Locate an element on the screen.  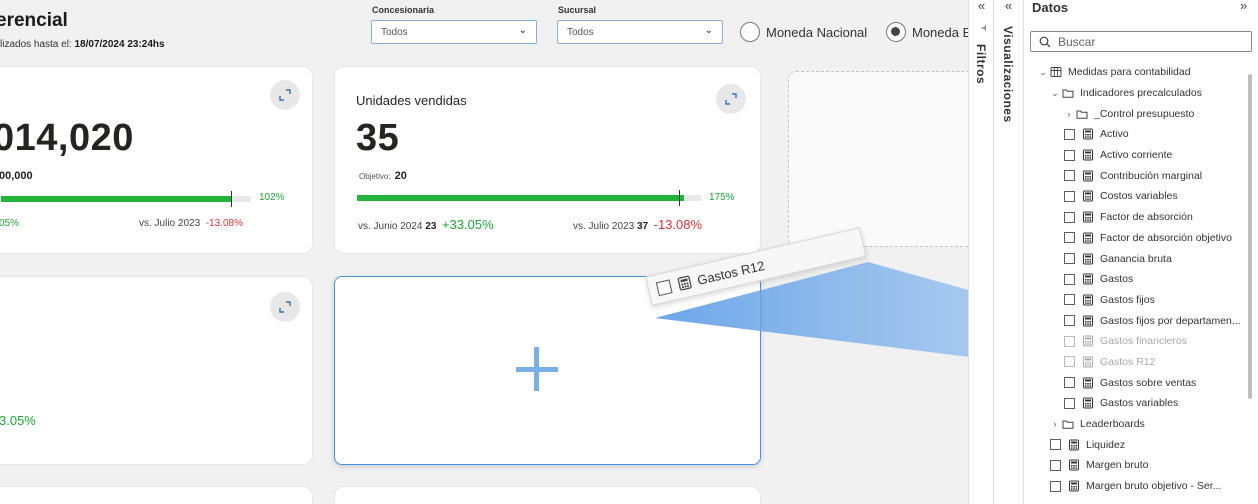
tree-item: Gastos is located at coordinates (1137, 279).